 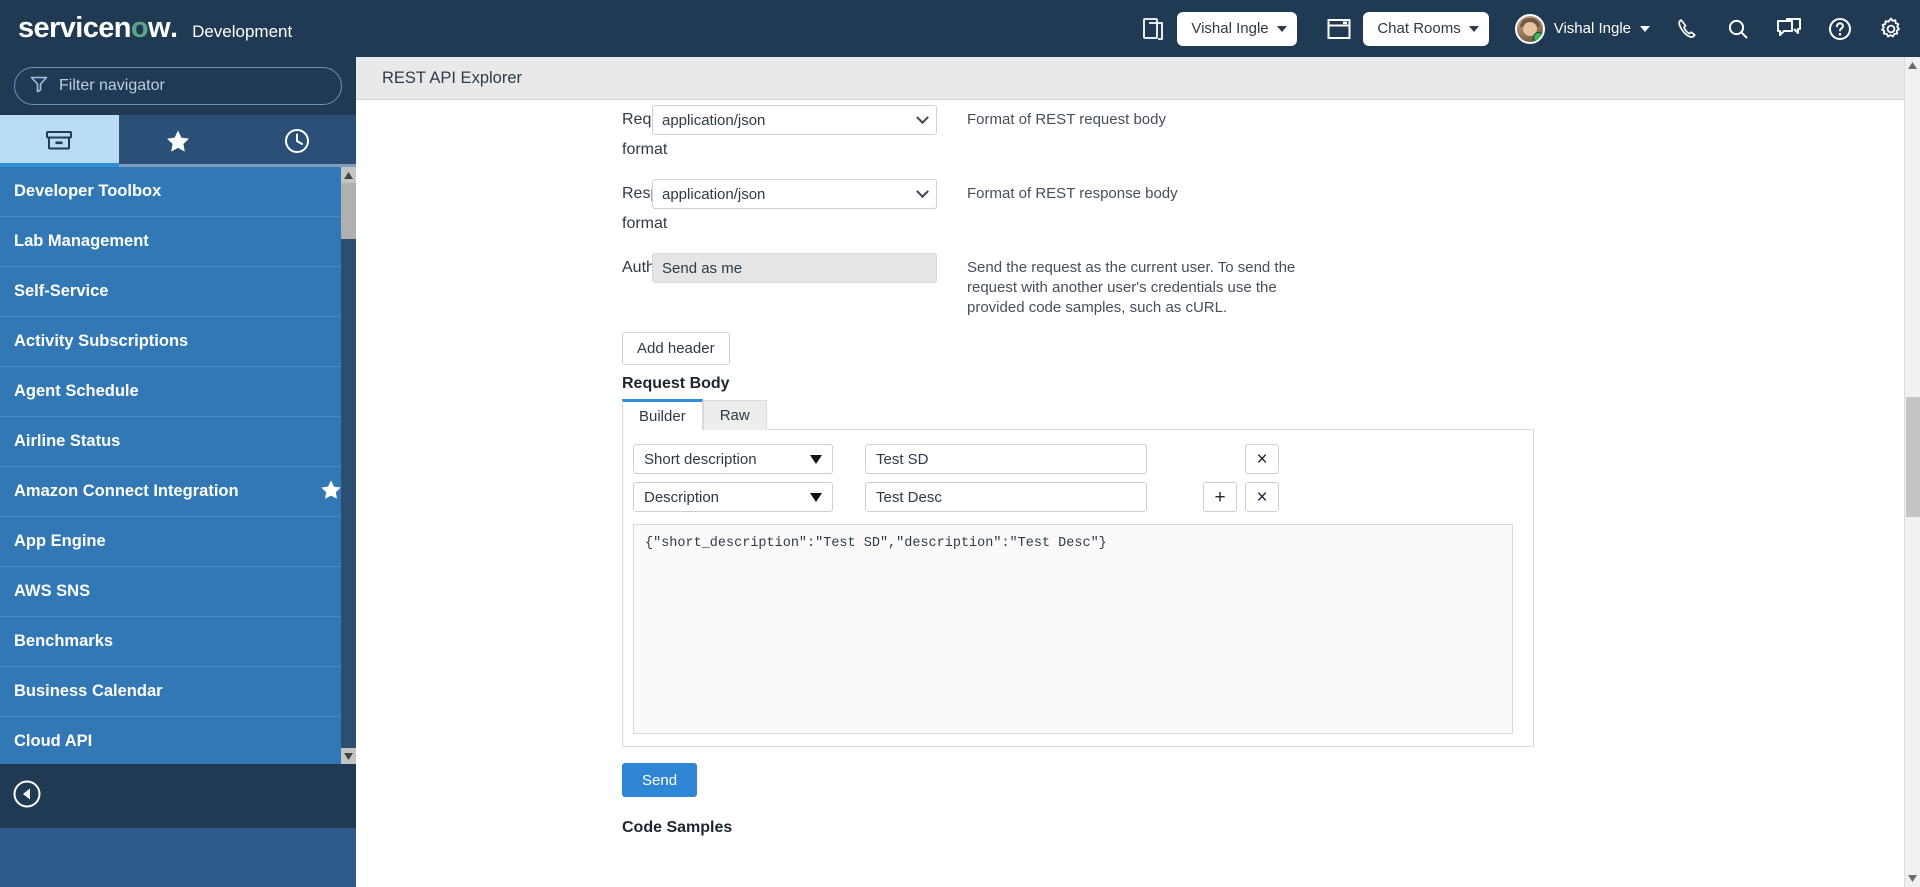 What do you see at coordinates (1154, 29) in the screenshot?
I see `documents-icon` at bounding box center [1154, 29].